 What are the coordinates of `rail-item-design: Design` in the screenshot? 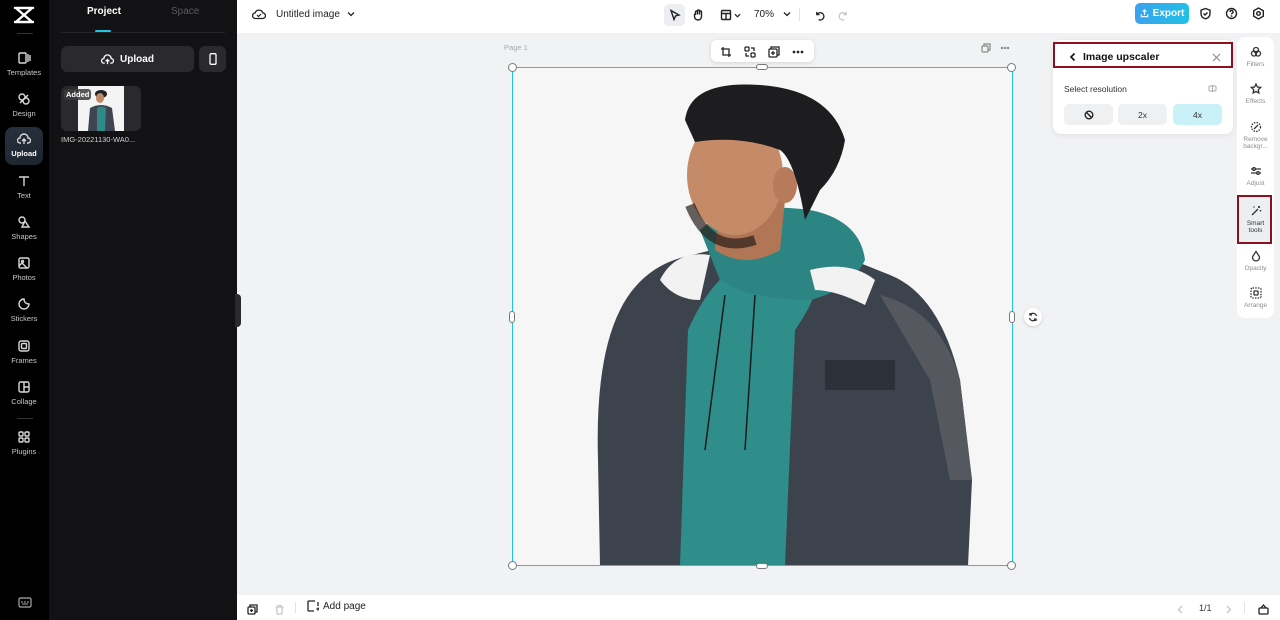 It's located at (24, 106).